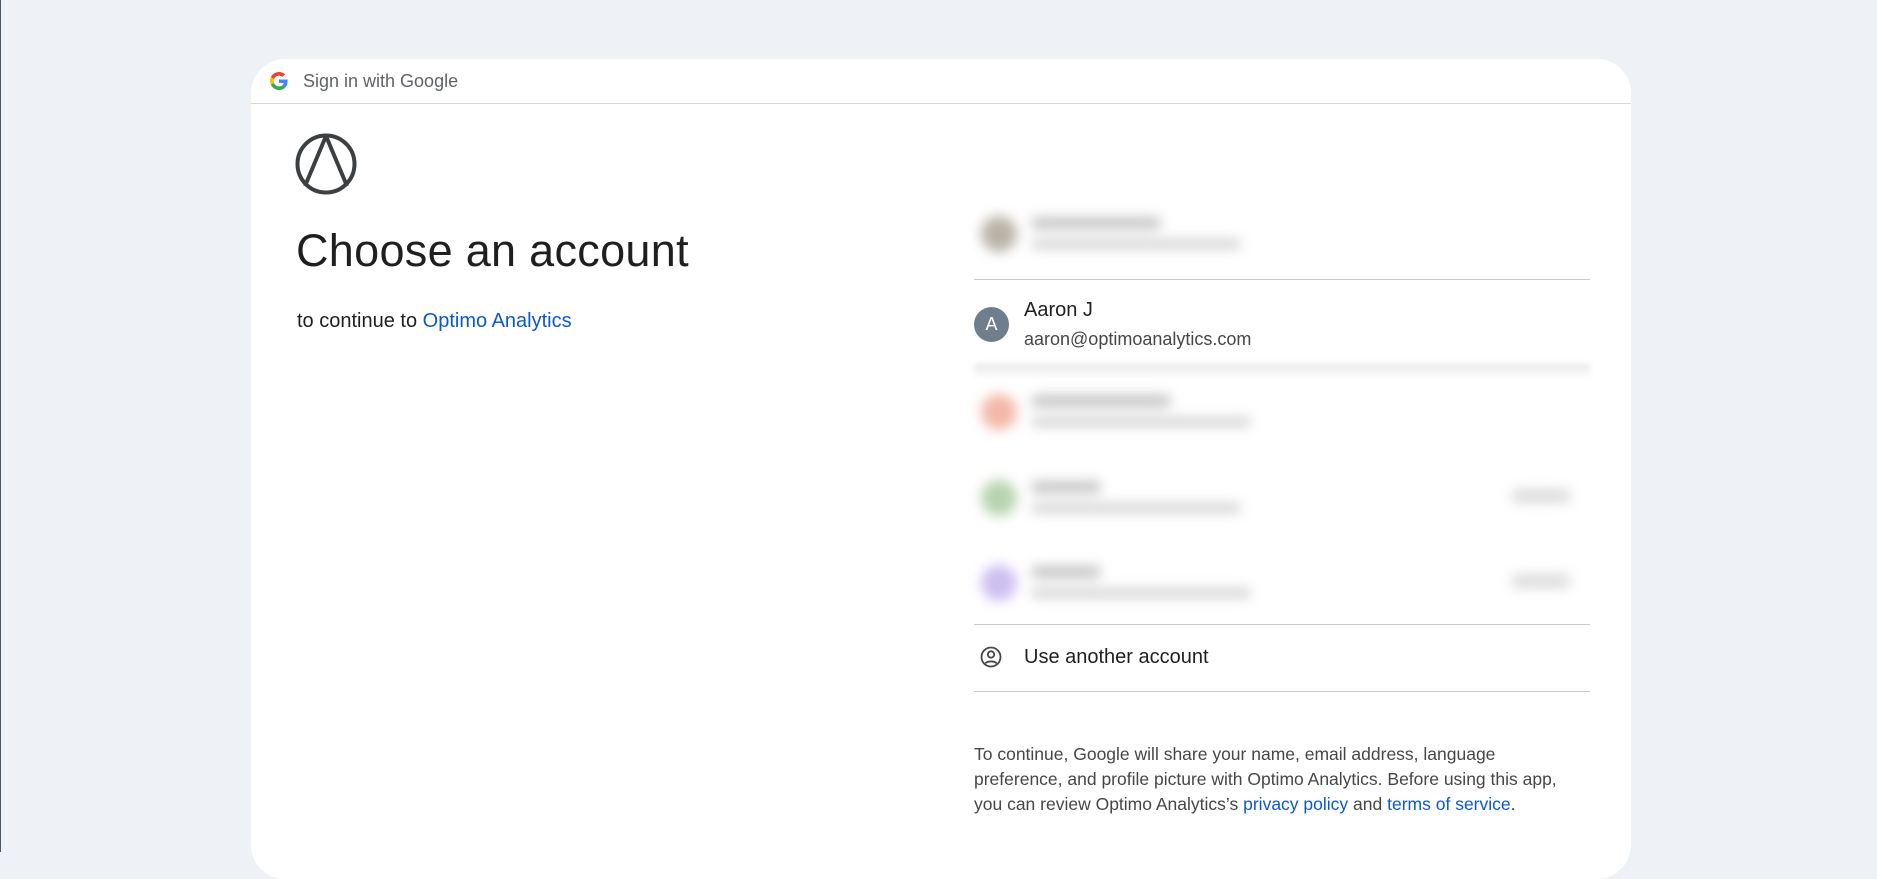 The image size is (1877, 879). Describe the element at coordinates (1295, 804) in the screenshot. I see `privacy-policy-link: privacy policy` at that location.